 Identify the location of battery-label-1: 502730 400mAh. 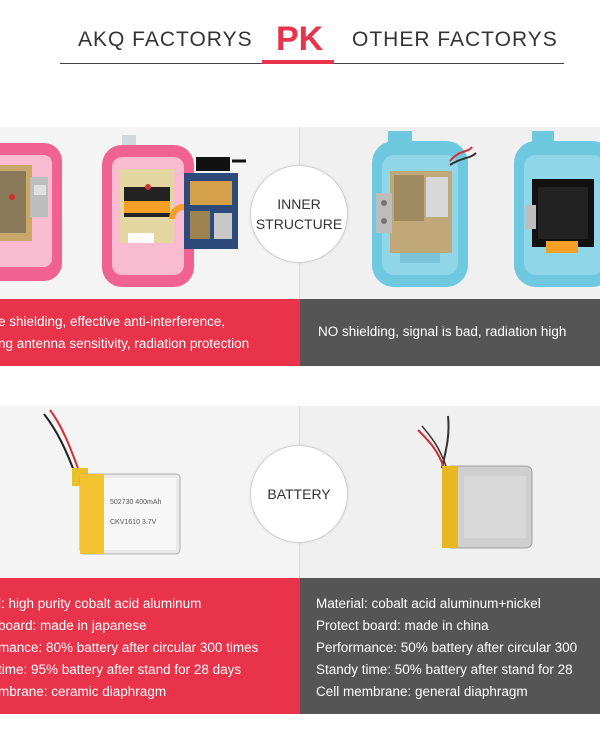
(135, 502).